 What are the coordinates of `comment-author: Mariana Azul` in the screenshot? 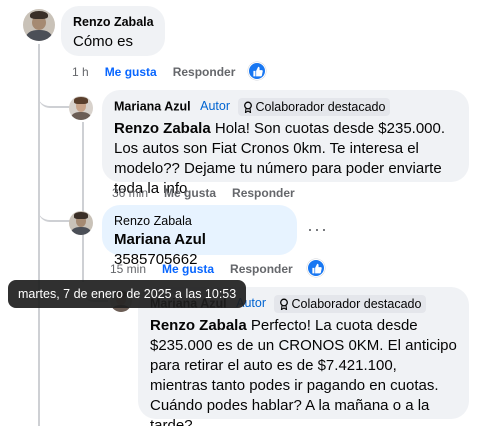 It's located at (152, 106).